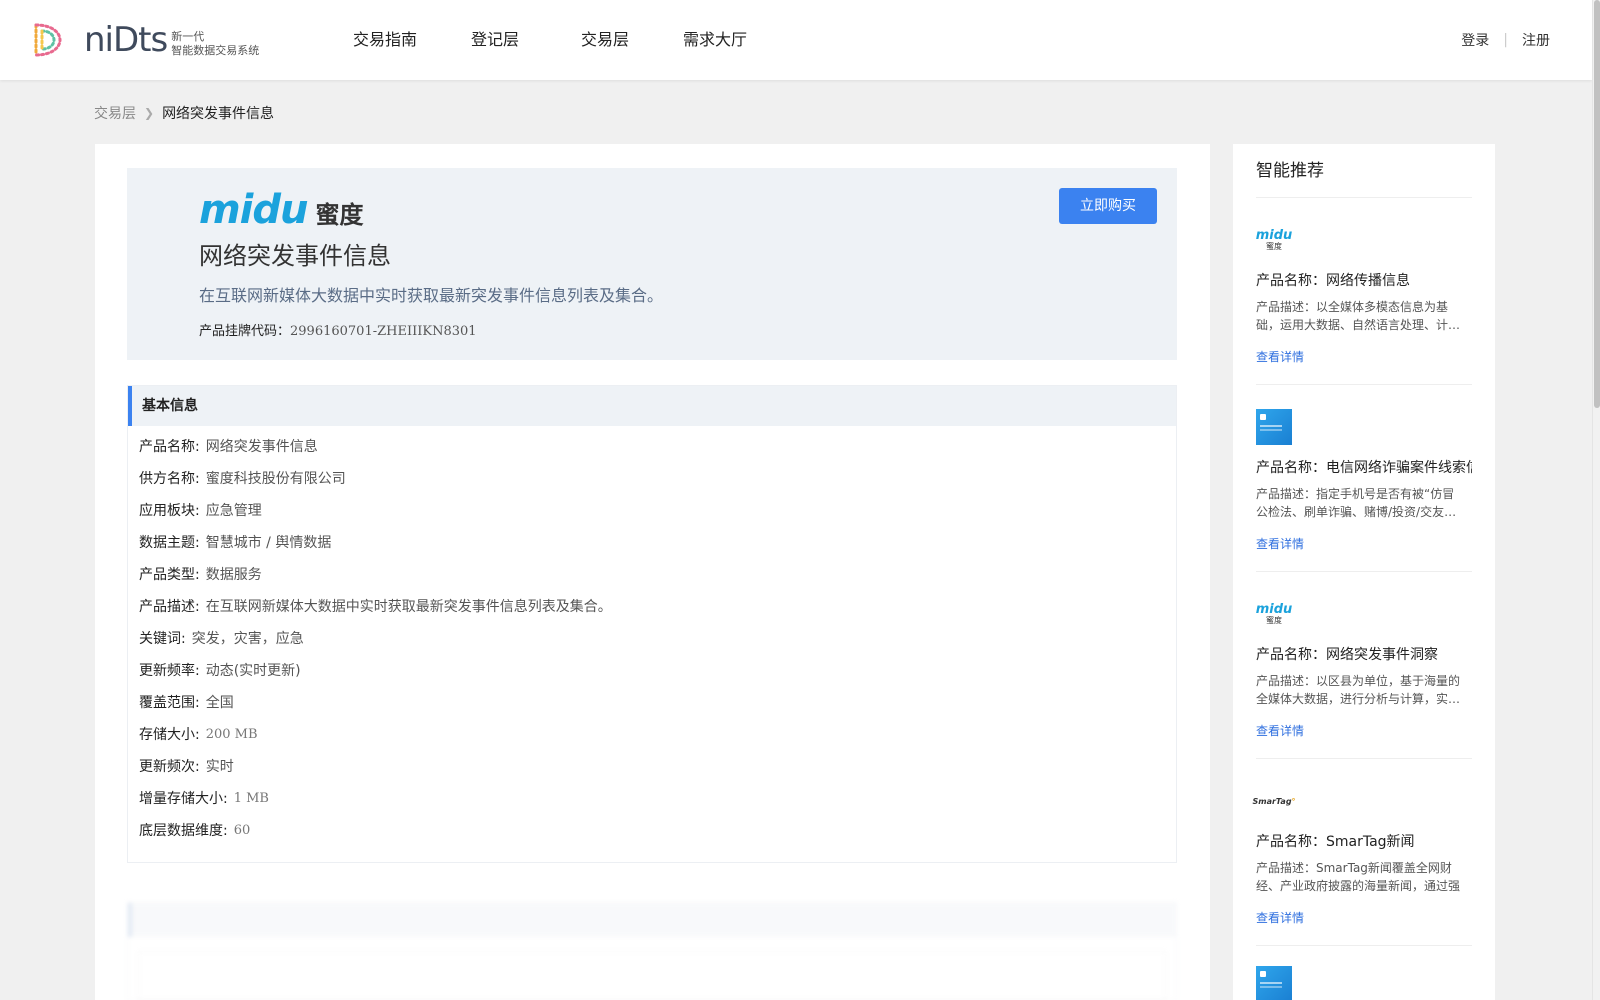  What do you see at coordinates (233, 575) in the screenshot?
I see `info-value: 数据服务` at bounding box center [233, 575].